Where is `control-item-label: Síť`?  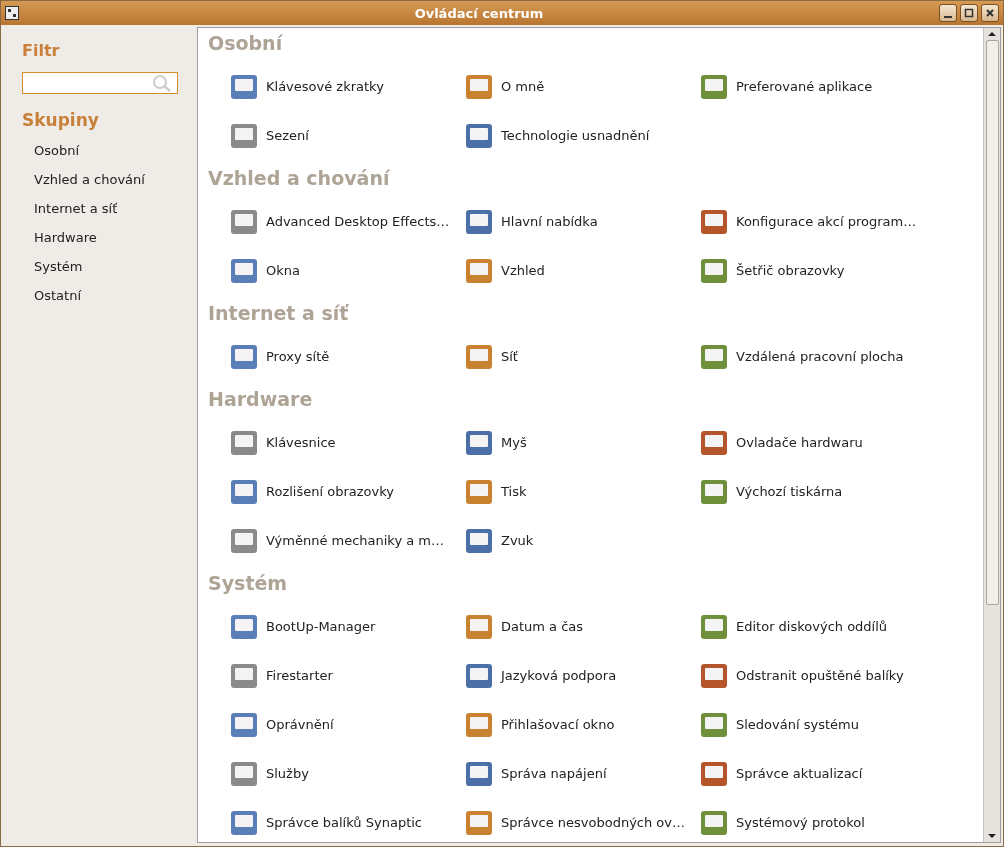
control-item-label: Síť is located at coordinates (509, 356).